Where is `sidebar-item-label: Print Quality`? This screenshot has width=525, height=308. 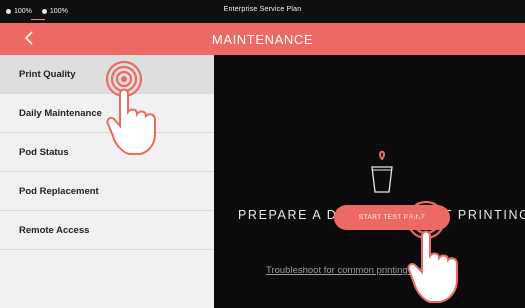 sidebar-item-label: Print Quality is located at coordinates (47, 74).